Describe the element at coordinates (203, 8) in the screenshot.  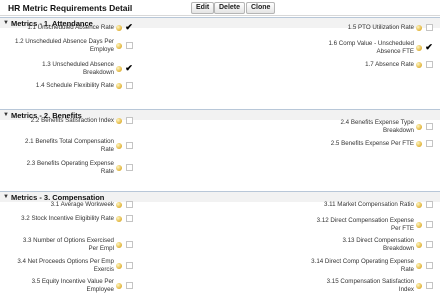
I see `edit-button: Edit` at that location.